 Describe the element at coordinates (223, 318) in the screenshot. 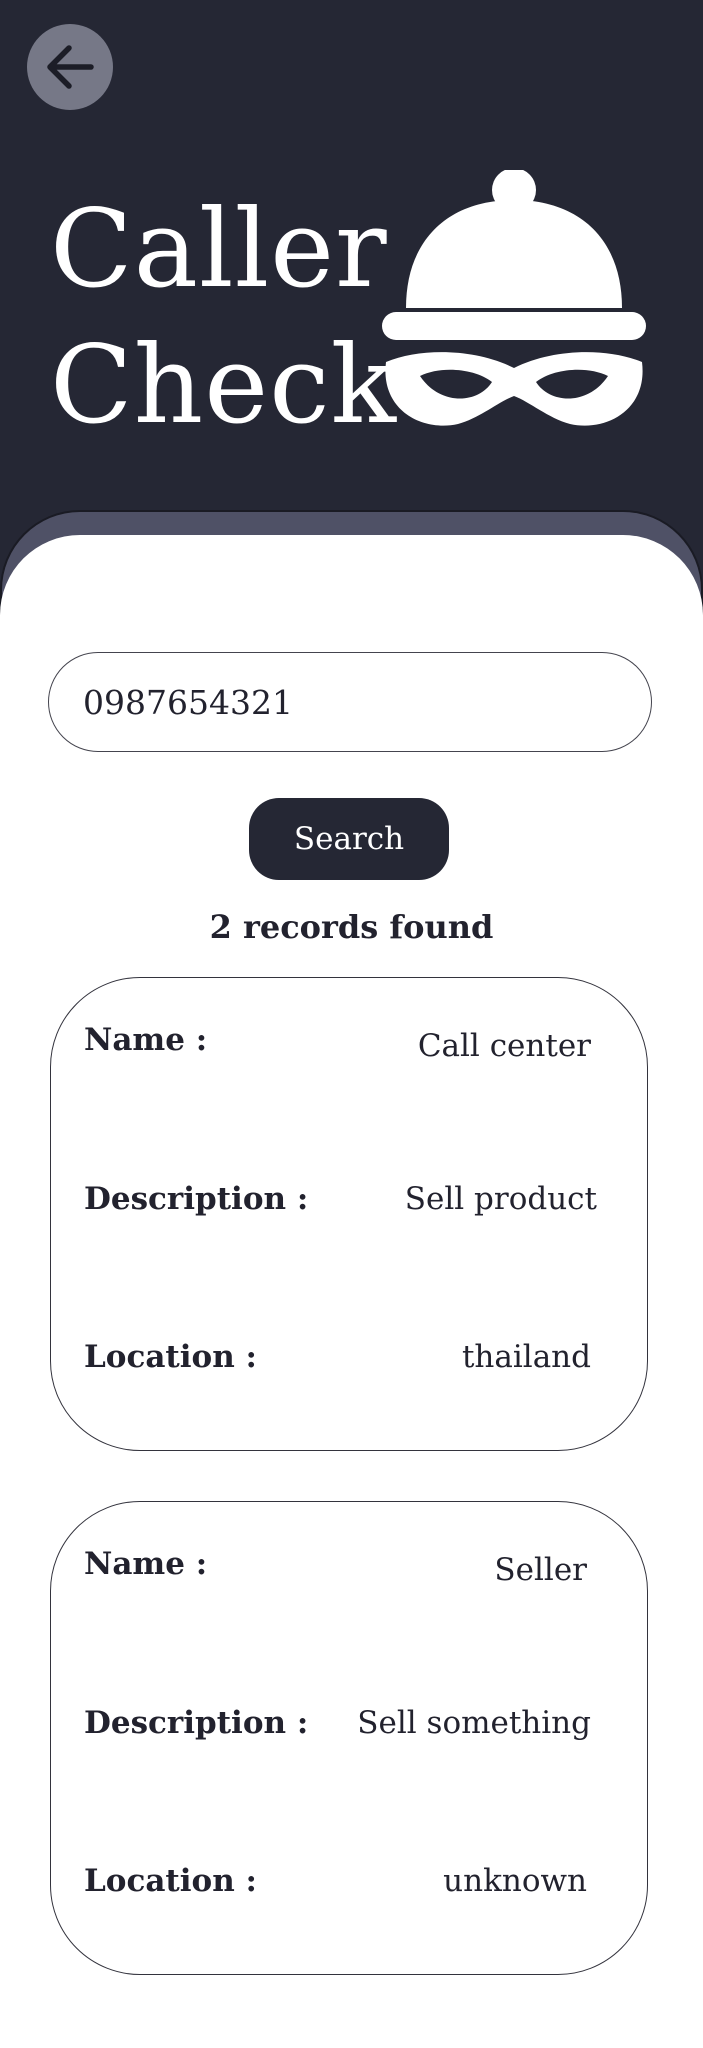

I see `app-title: Caller Check` at that location.